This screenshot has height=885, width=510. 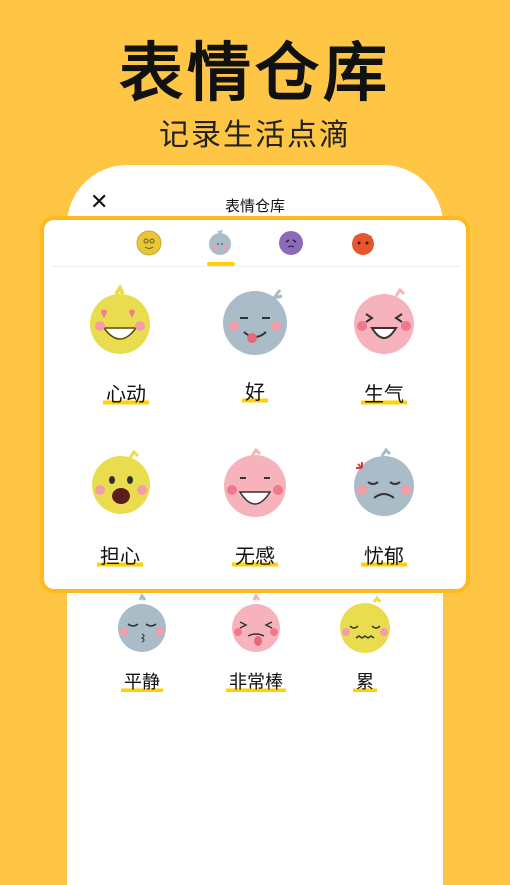 What do you see at coordinates (255, 322) in the screenshot?
I see `tongue-face-icon` at bounding box center [255, 322].